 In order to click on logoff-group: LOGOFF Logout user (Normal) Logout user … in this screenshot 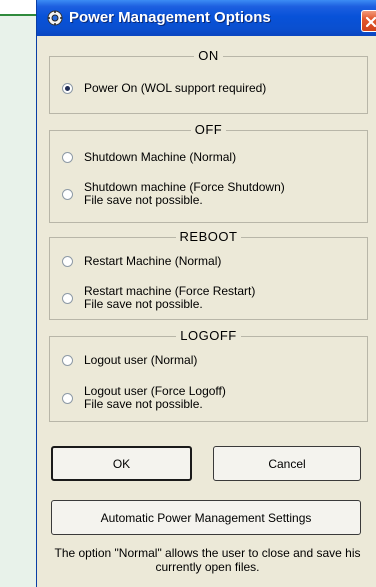, I will do `click(208, 375)`.